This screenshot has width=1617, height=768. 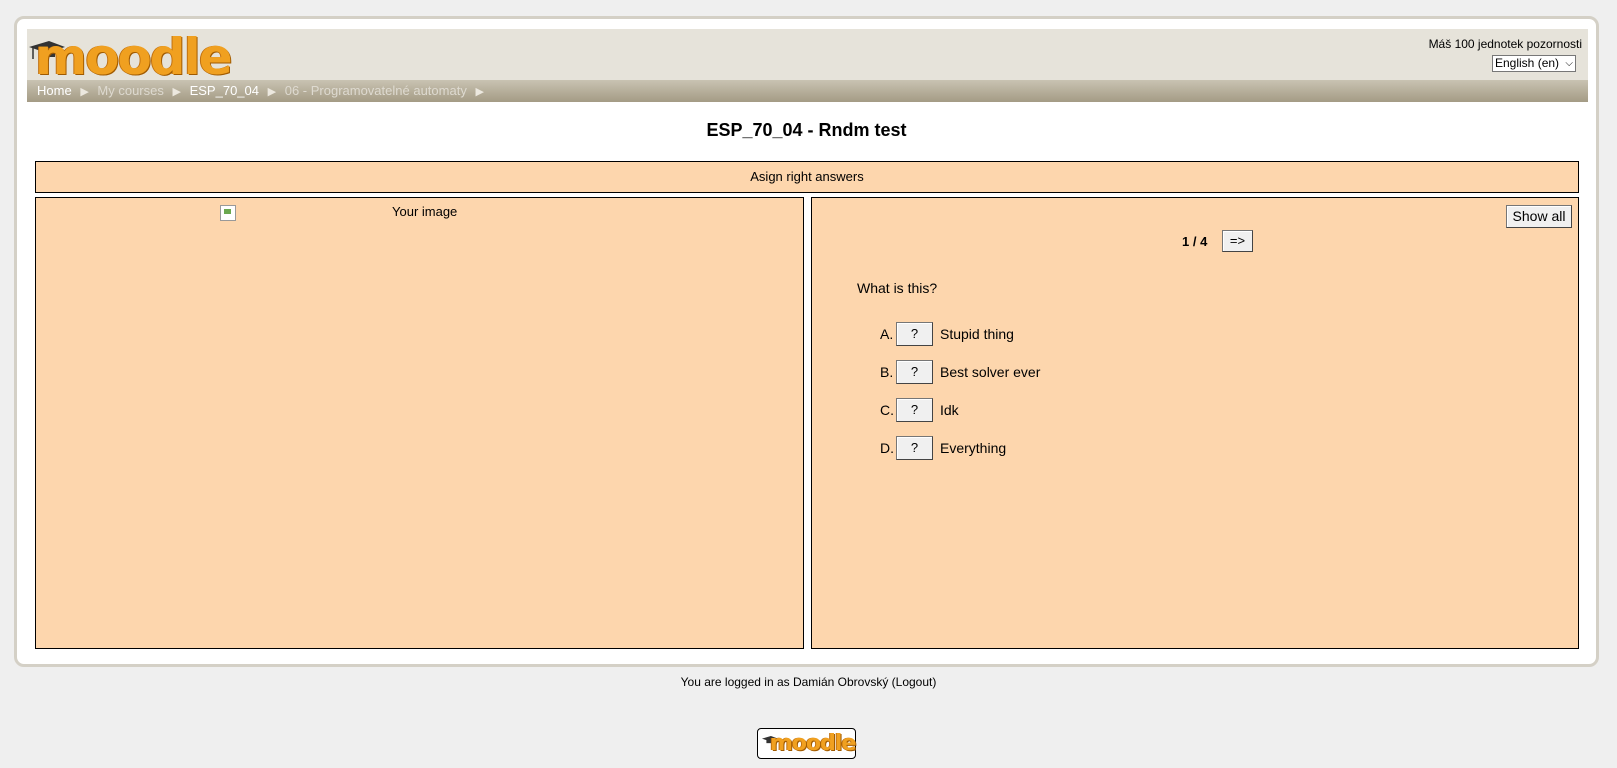 I want to click on image-alt-text: Your image, so click(x=425, y=211).